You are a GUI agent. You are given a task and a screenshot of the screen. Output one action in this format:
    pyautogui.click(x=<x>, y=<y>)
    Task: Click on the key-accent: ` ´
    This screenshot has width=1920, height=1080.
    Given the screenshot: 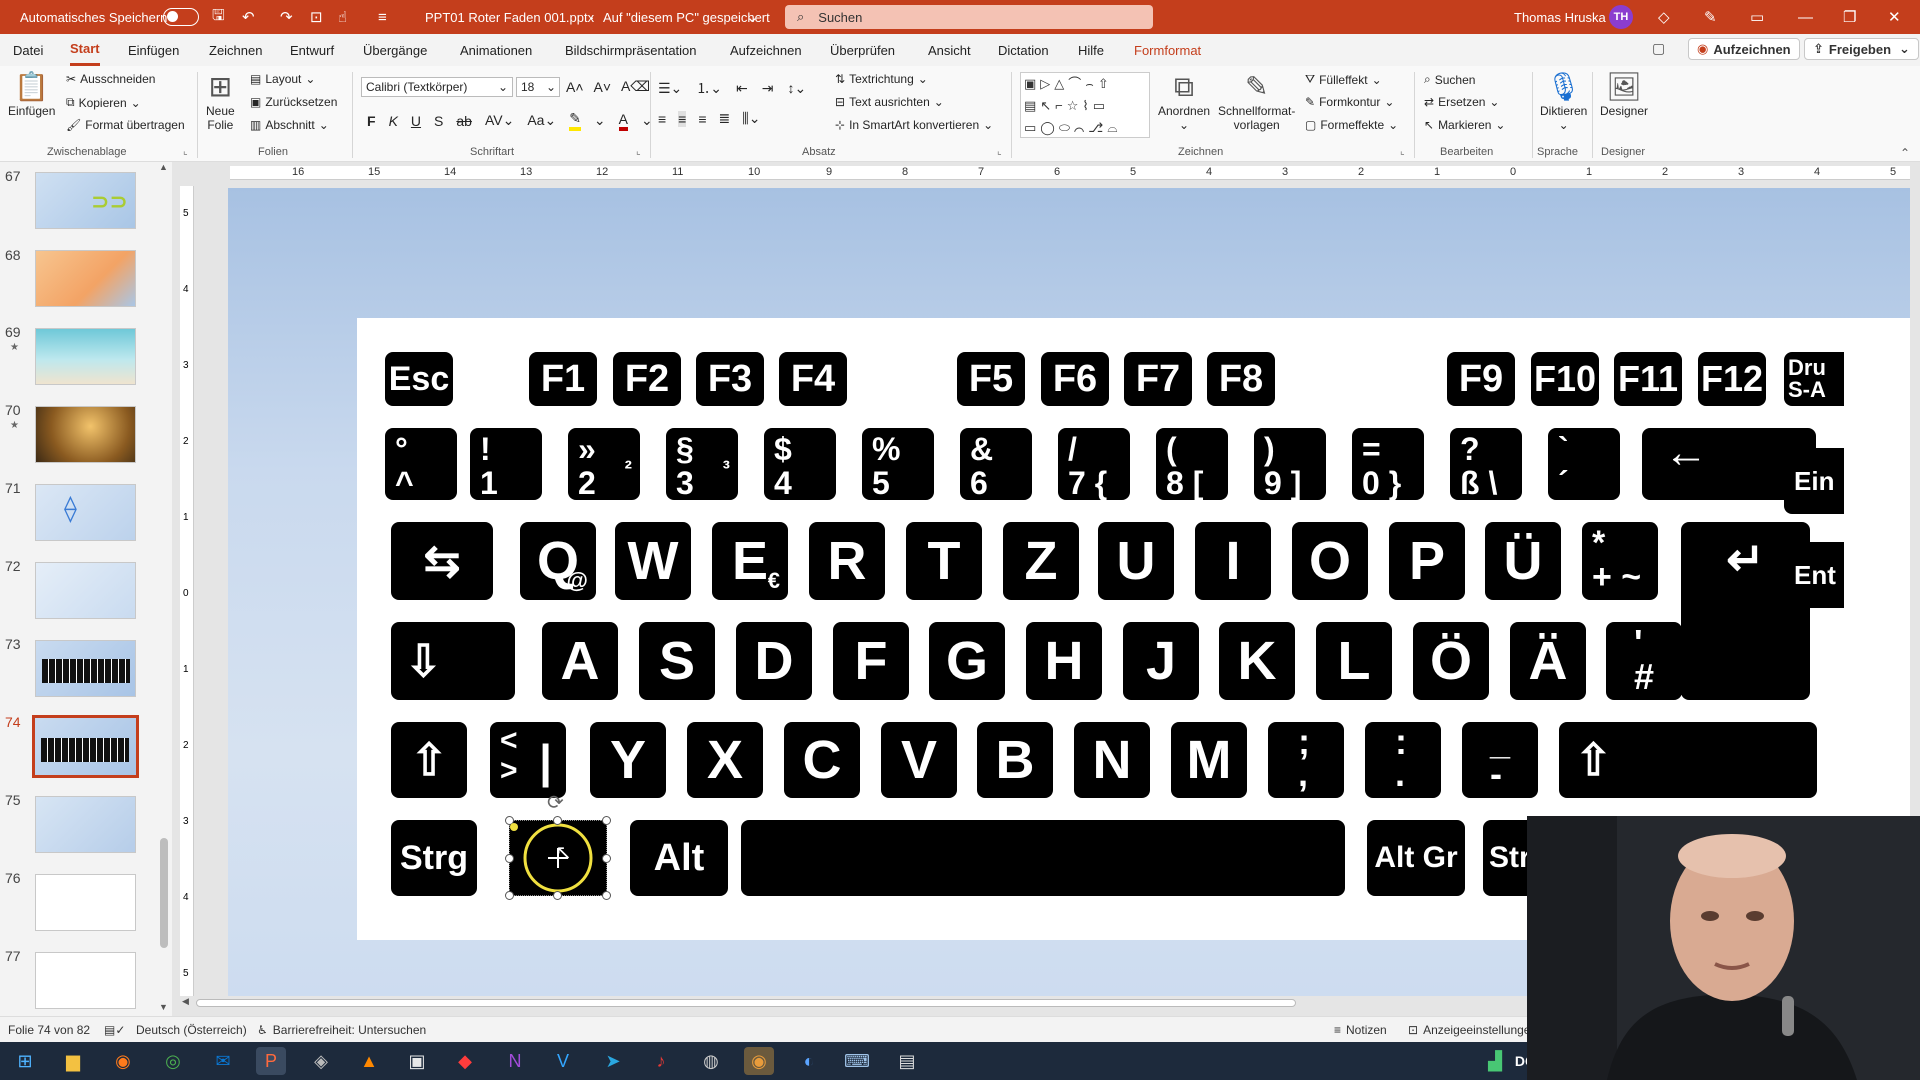 What is the action you would take?
    pyautogui.click(x=1584, y=464)
    